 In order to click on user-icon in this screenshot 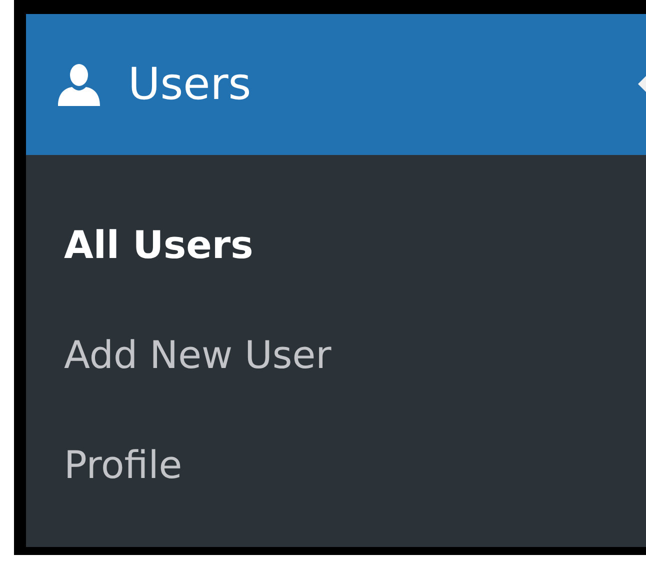, I will do `click(79, 85)`.